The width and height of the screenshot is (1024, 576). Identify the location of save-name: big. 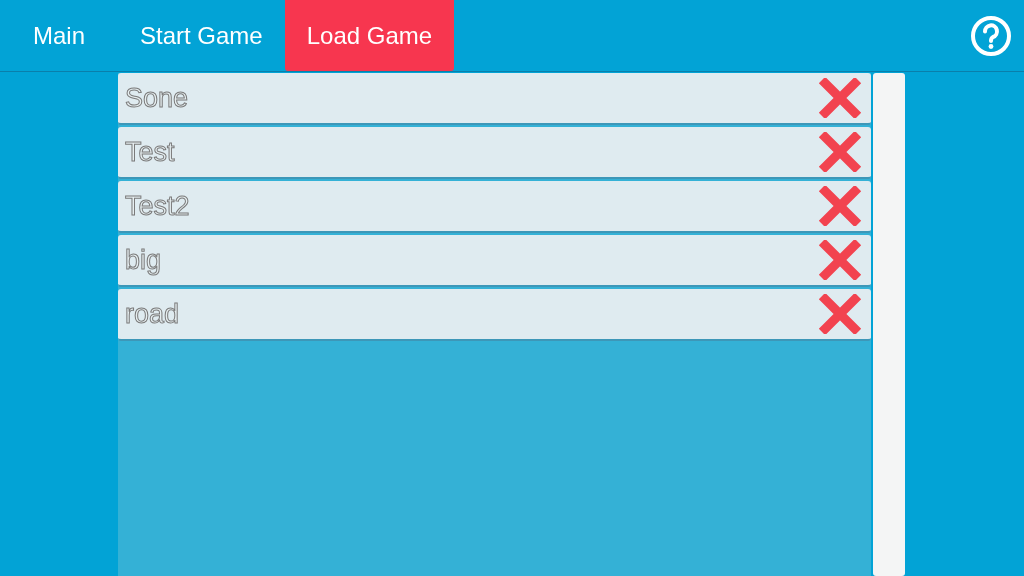
(143, 260).